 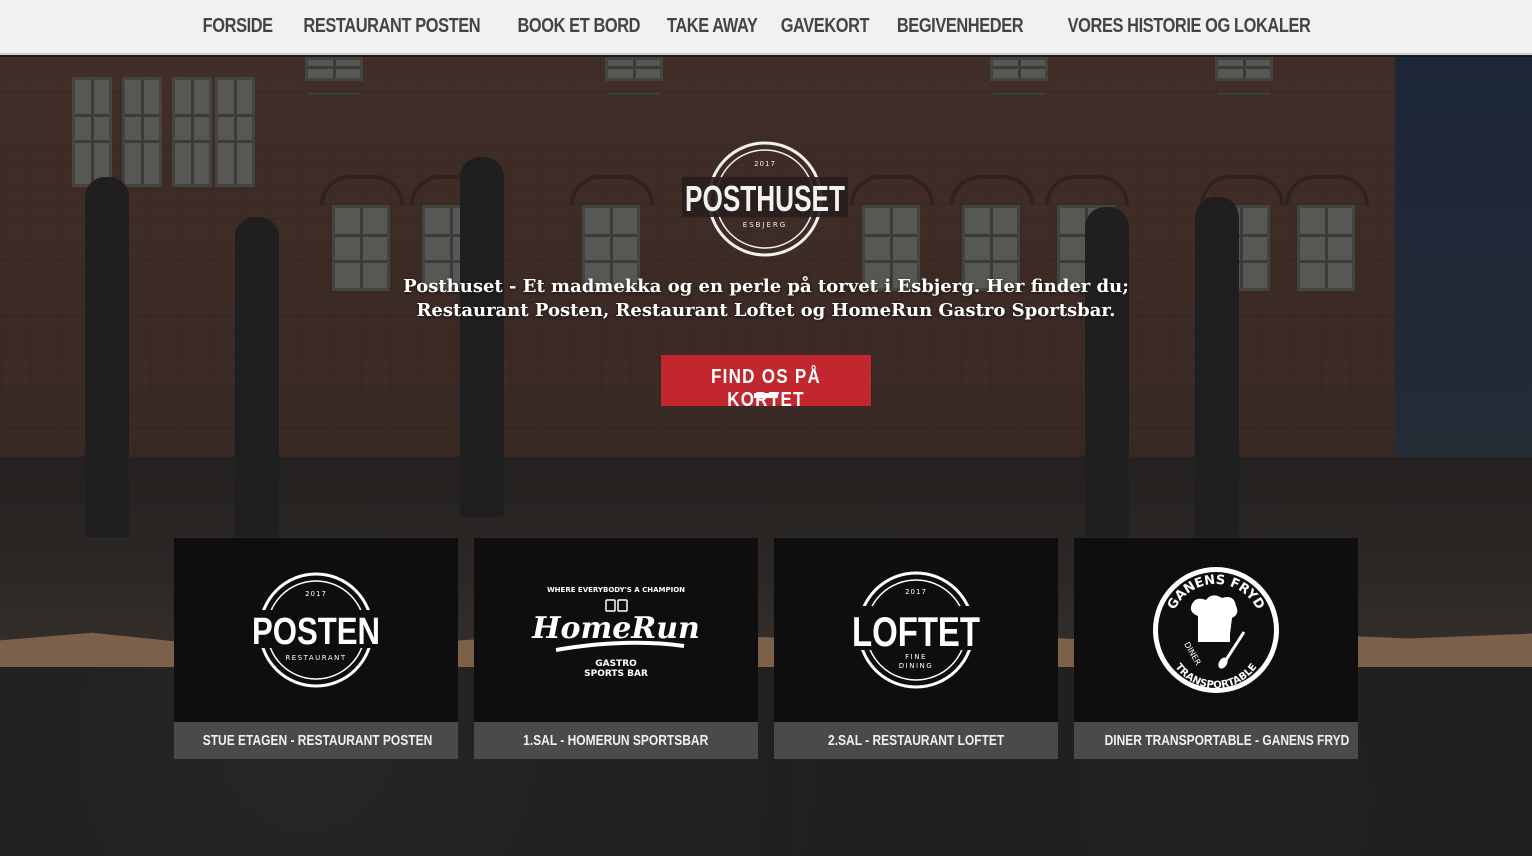 I want to click on nav-item-restaurant-posten: RESTAURANT POSTEN, so click(x=391, y=26).